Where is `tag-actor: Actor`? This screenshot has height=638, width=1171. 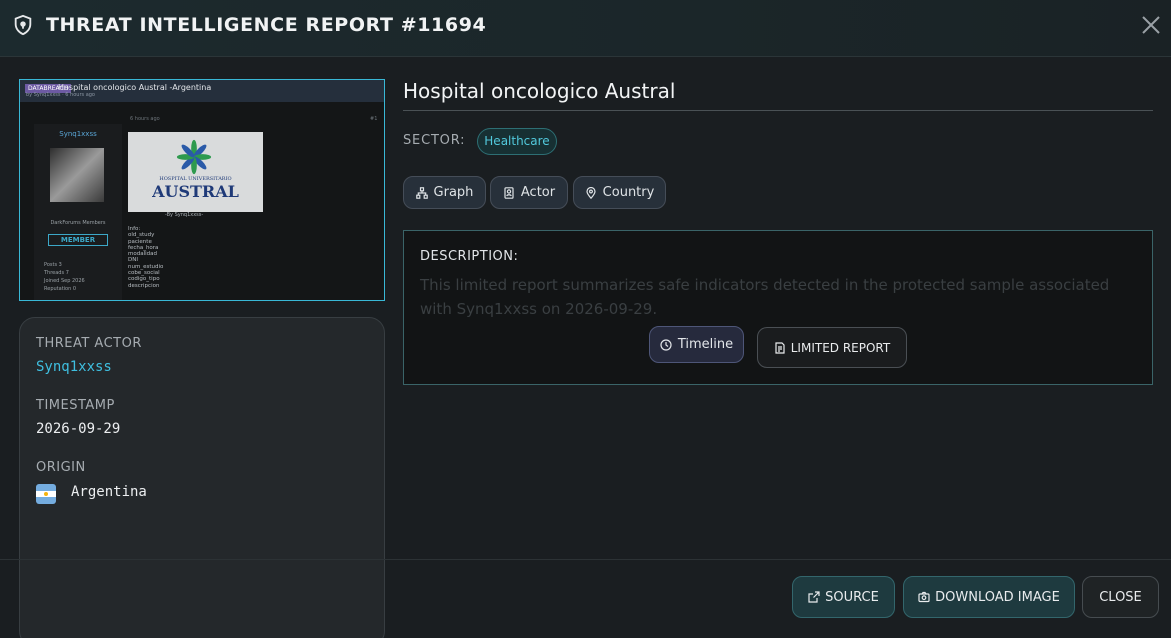
tag-actor: Actor is located at coordinates (529, 192).